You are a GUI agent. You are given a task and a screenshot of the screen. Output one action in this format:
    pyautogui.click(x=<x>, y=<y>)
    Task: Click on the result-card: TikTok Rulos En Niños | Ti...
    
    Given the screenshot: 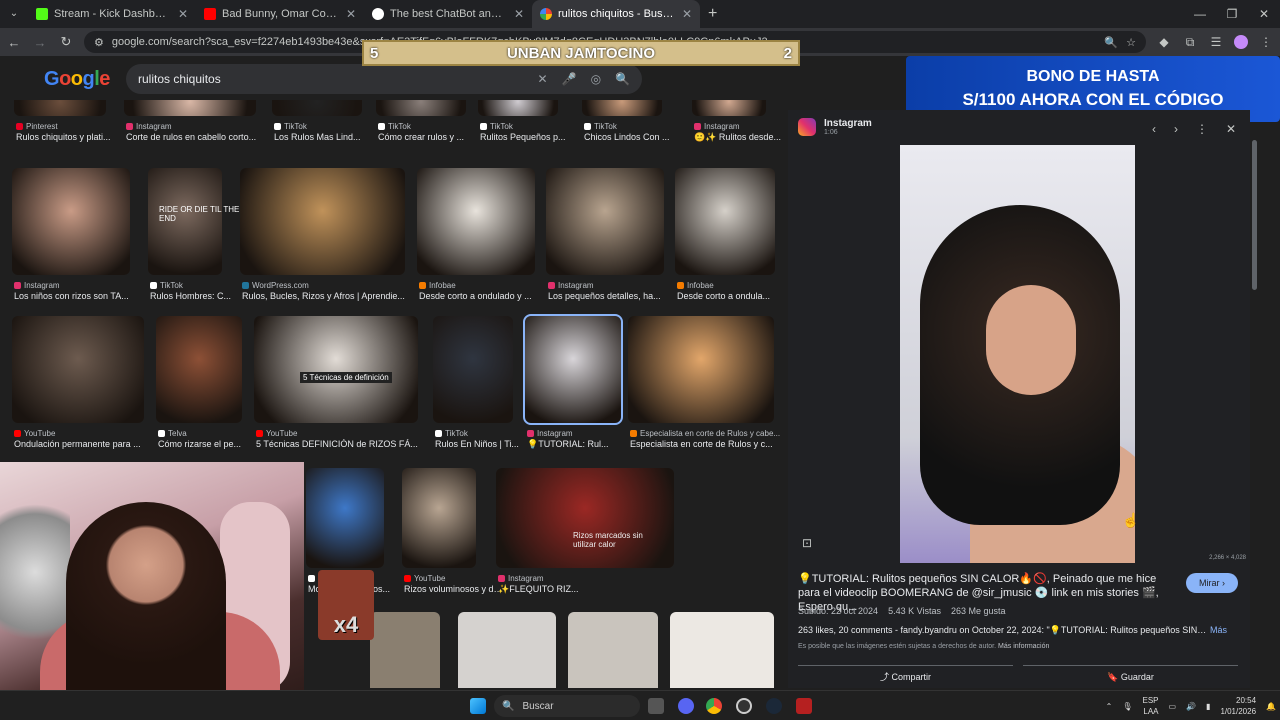 What is the action you would take?
    pyautogui.click(x=476, y=385)
    